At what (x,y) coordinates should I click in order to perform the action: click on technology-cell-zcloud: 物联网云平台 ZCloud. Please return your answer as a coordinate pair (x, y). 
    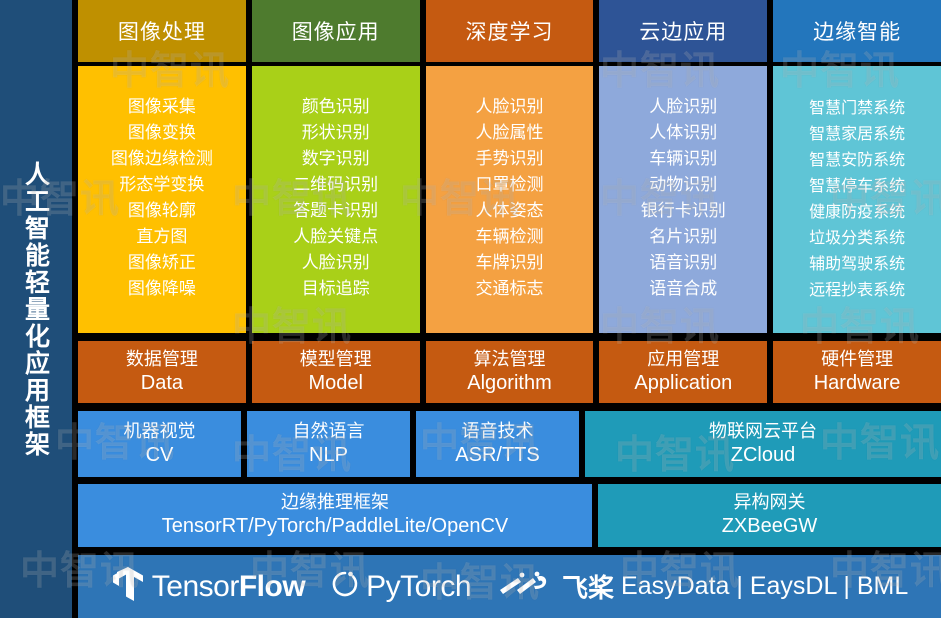
    Looking at the image, I should click on (763, 444).